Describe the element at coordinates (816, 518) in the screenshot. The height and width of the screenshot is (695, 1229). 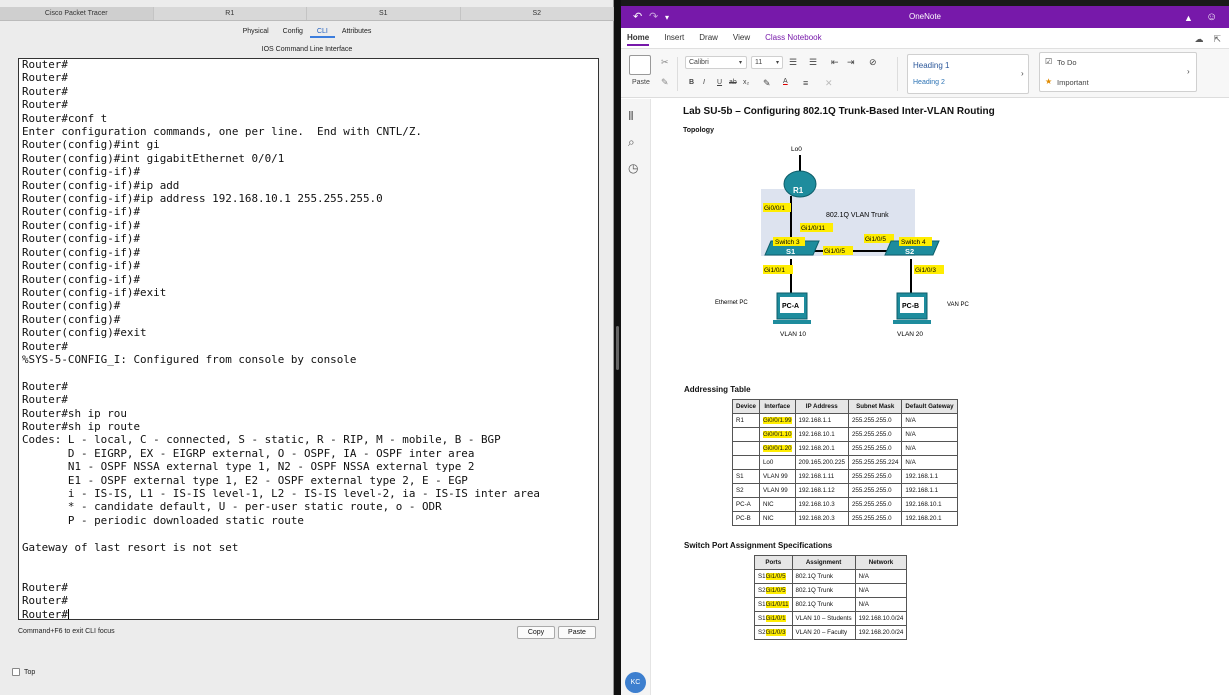
I see `cell-text: 192.168.20.3` at that location.